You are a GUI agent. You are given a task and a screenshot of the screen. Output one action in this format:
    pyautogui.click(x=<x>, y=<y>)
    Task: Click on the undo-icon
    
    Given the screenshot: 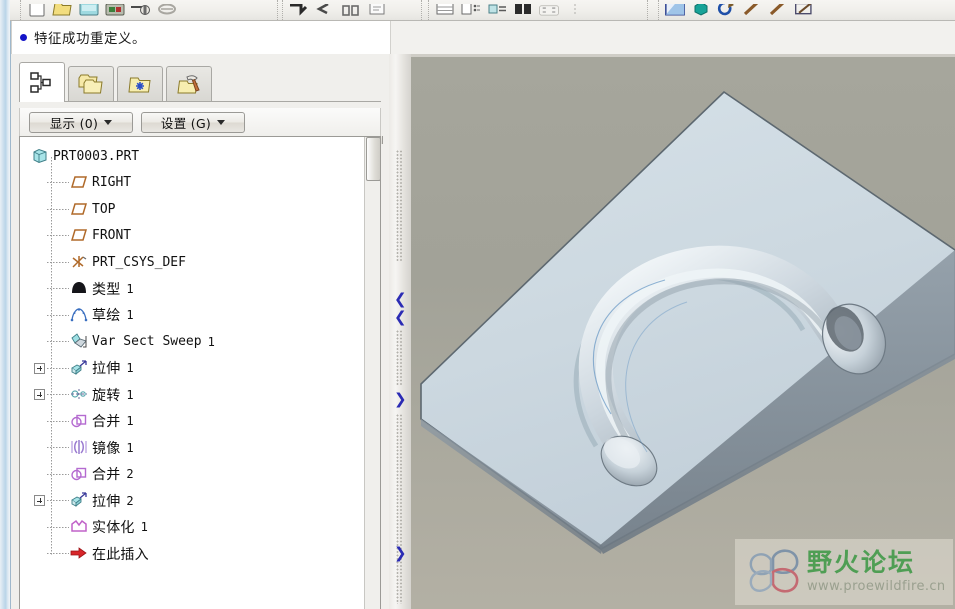 What is the action you would take?
    pyautogui.click(x=299, y=11)
    